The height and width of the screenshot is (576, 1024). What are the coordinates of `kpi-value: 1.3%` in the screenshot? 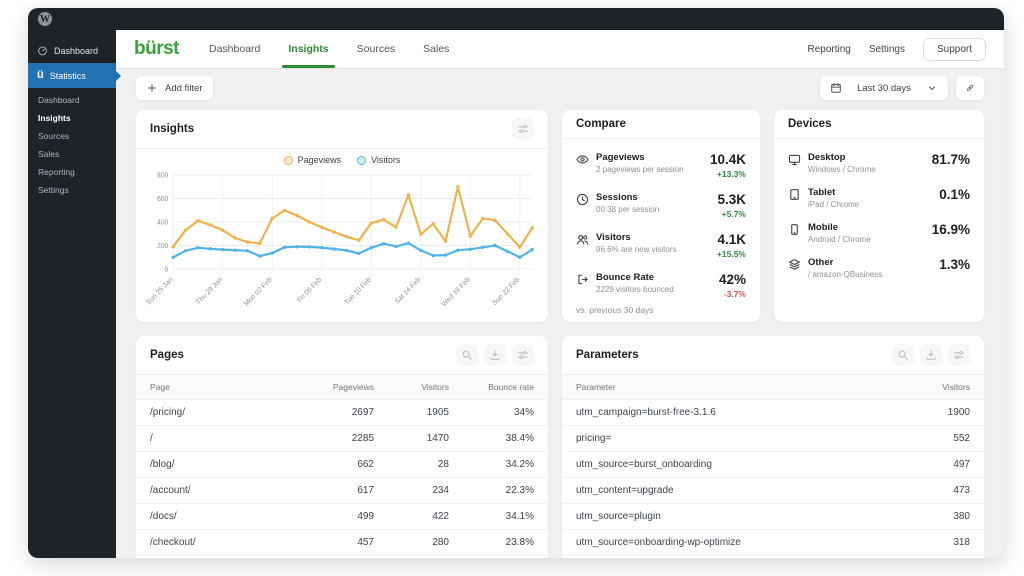 It's located at (954, 264).